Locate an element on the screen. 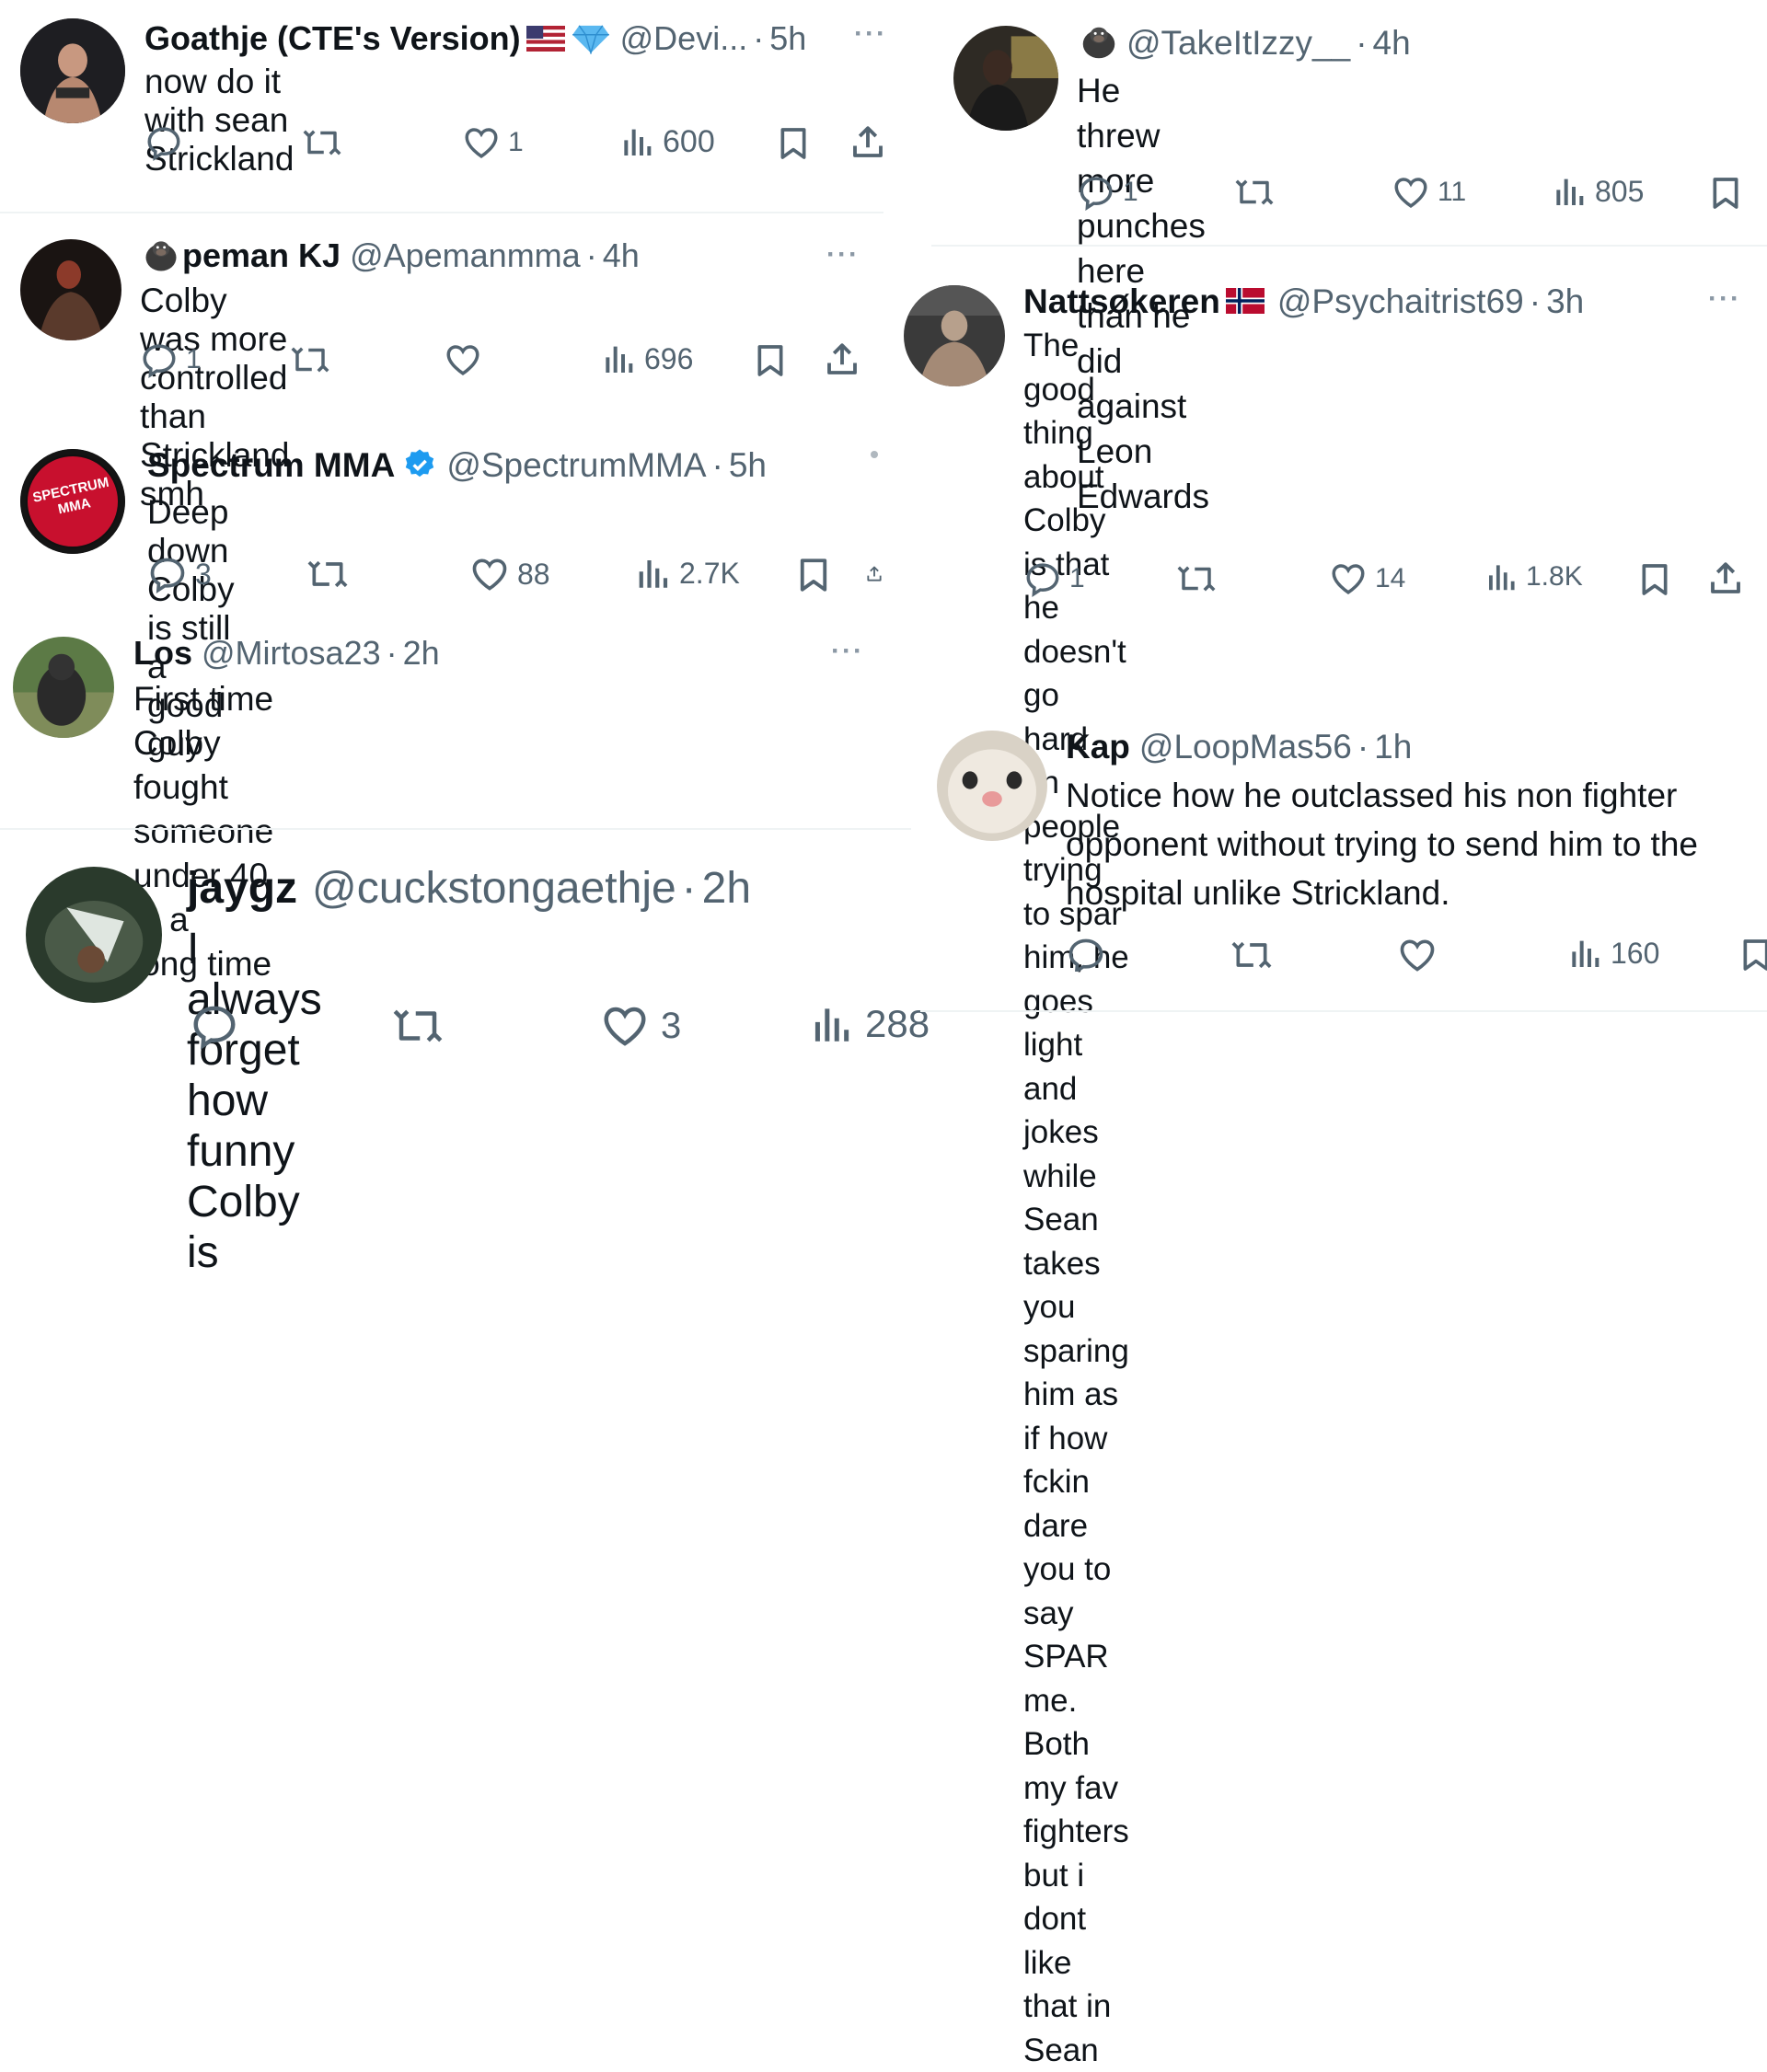 The width and height of the screenshot is (1767, 2072). view-count: 696 is located at coordinates (669, 358).